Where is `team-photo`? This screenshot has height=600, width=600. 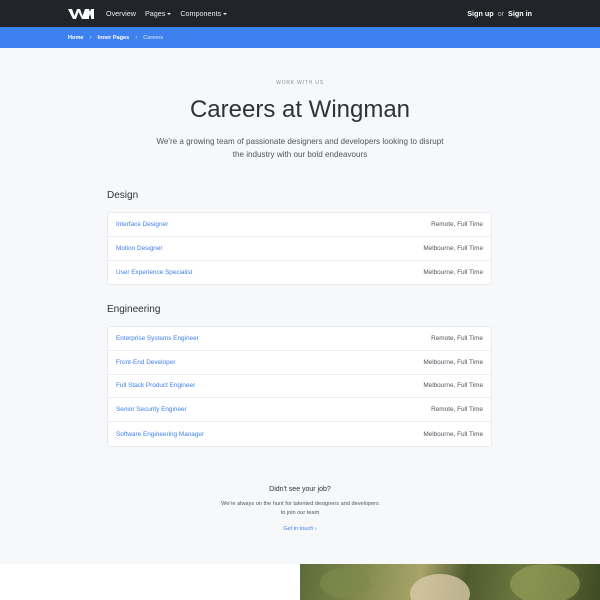 team-photo is located at coordinates (450, 582).